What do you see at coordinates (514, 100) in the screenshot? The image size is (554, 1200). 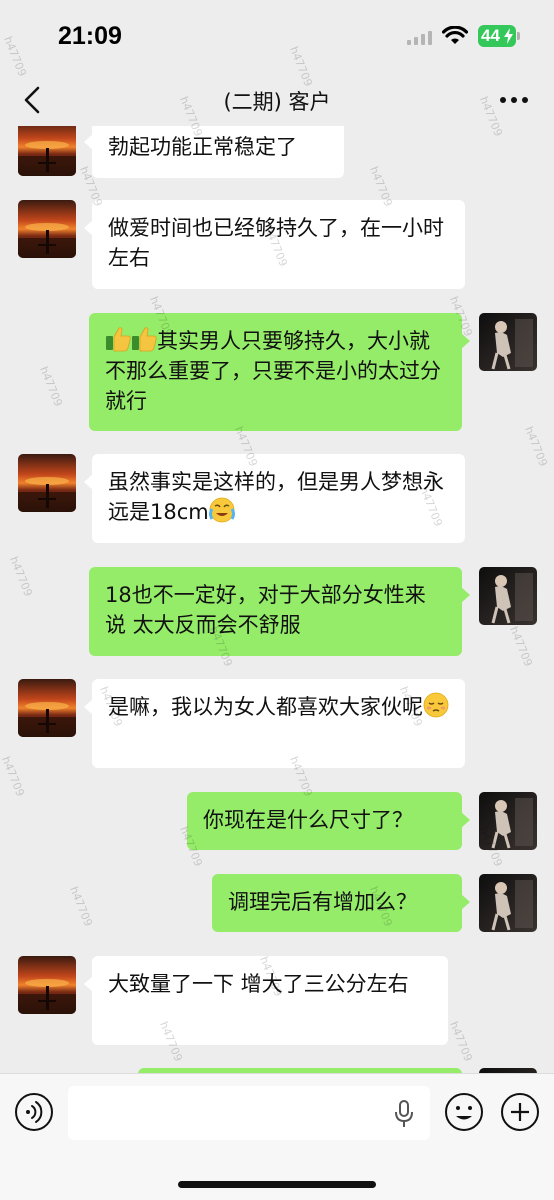 I see `more-icon` at bounding box center [514, 100].